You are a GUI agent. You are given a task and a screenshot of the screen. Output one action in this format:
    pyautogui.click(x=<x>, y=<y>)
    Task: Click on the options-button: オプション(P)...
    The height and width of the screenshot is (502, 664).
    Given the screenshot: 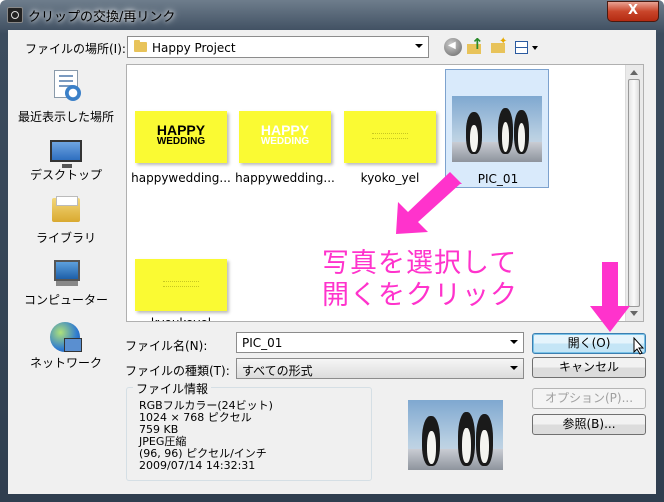 What is the action you would take?
    pyautogui.click(x=589, y=398)
    